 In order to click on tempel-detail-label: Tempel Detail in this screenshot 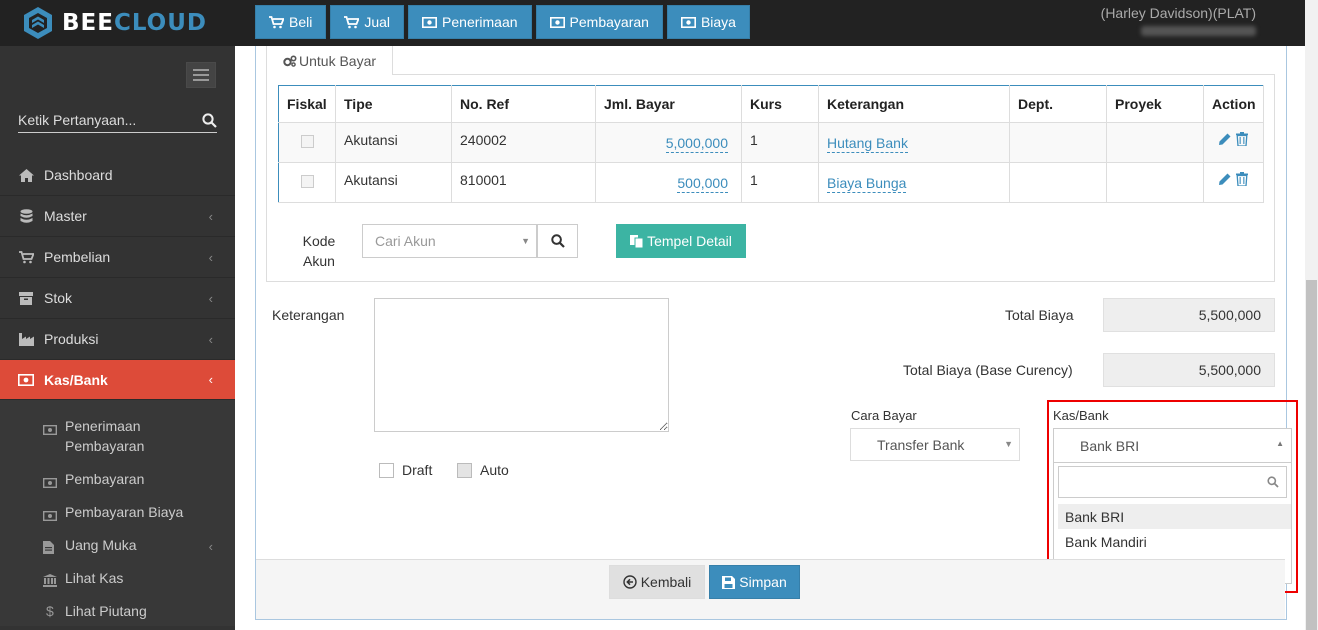, I will do `click(689, 241)`.